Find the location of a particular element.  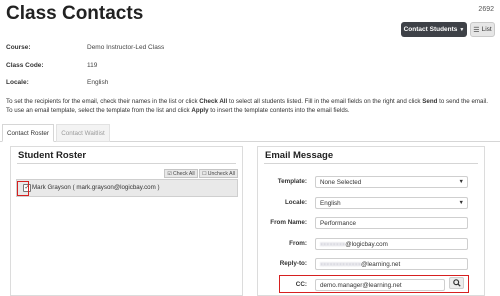

class-code-label: Class Code: is located at coordinates (25, 65).